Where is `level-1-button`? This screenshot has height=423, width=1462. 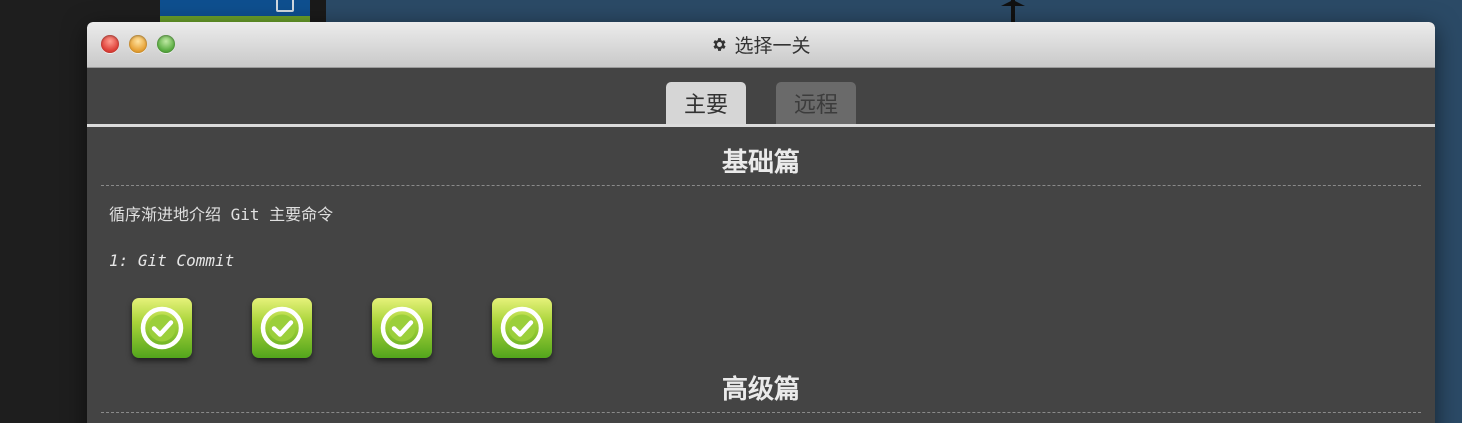 level-1-button is located at coordinates (162, 328).